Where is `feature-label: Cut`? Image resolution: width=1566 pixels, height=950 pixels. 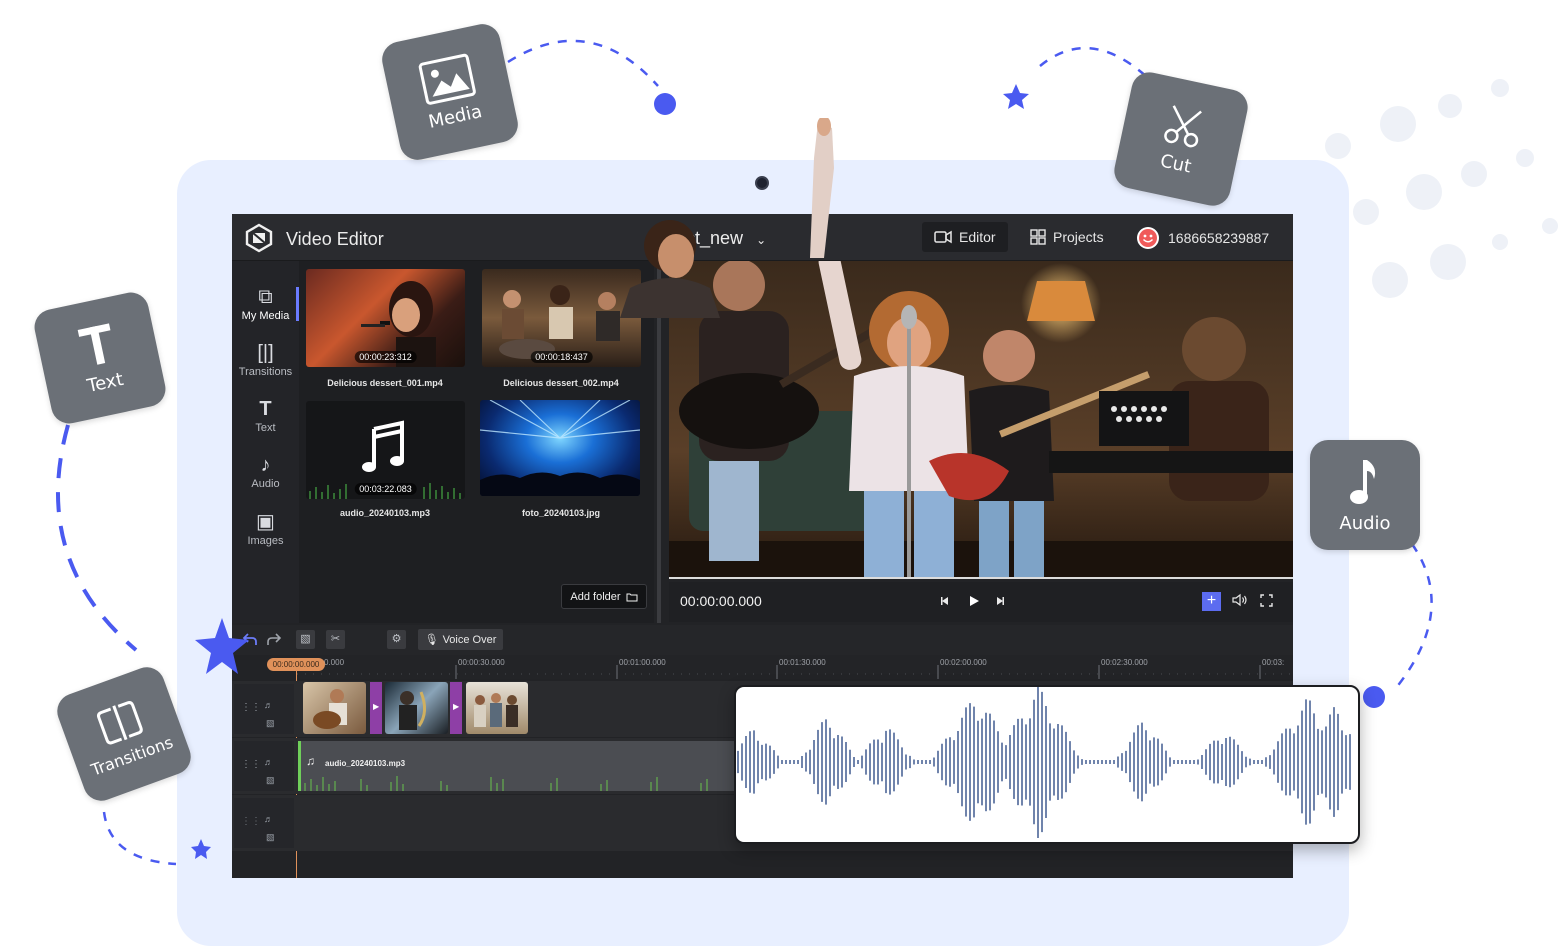
feature-label: Cut is located at coordinates (1176, 163).